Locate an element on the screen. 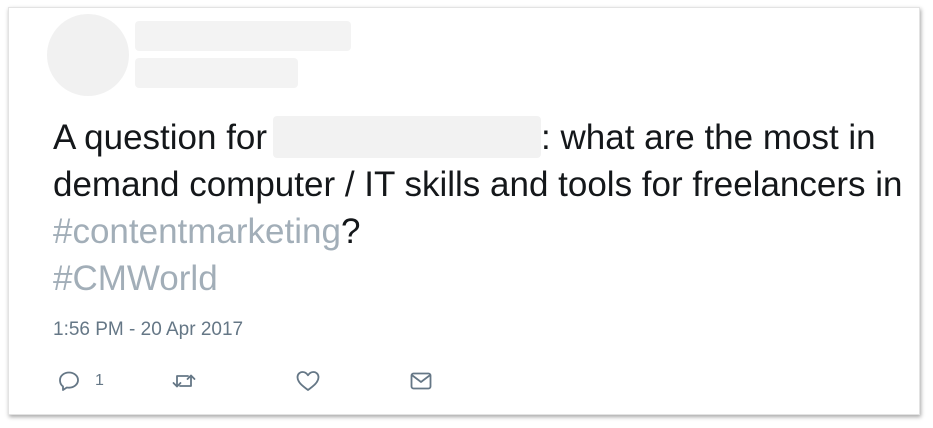 This screenshot has width=933, height=428. like-button is located at coordinates (308, 381).